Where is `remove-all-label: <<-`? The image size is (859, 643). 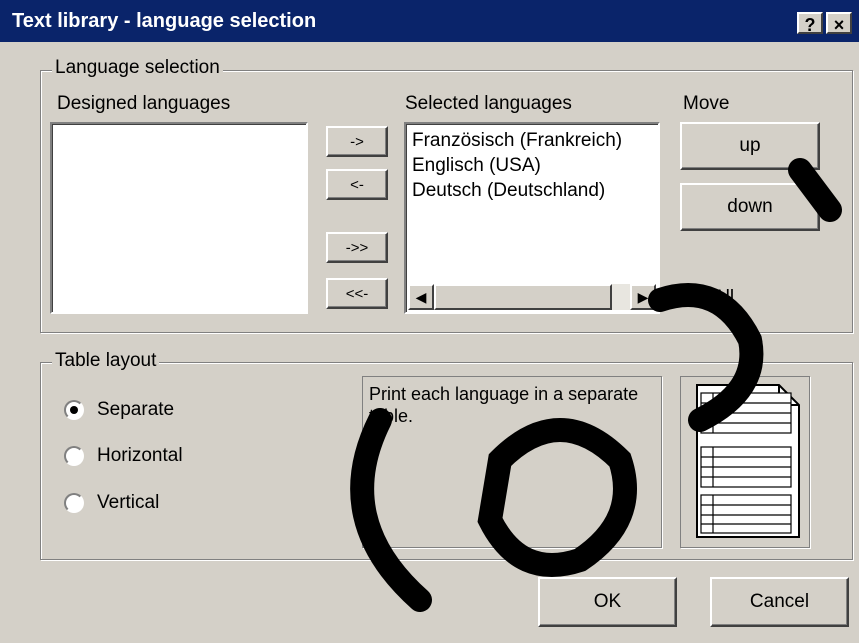
remove-all-label: <<- is located at coordinates (357, 293).